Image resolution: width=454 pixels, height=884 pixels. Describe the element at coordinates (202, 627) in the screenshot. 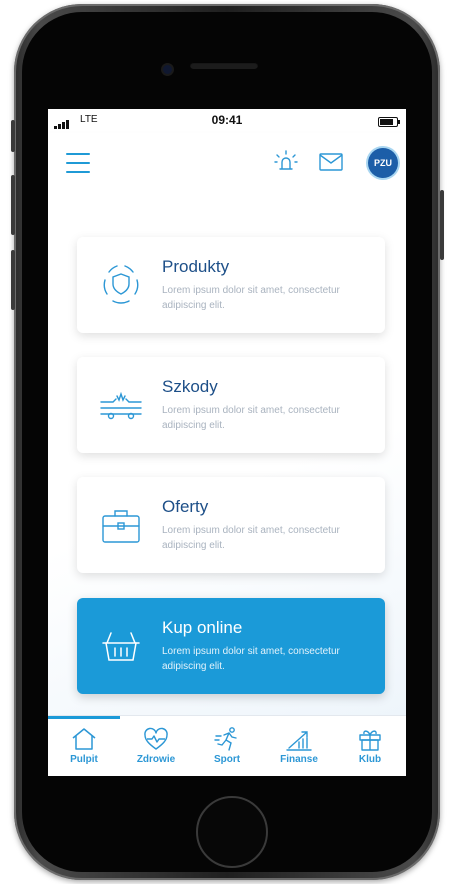

I see `card-title: Kup online` at that location.